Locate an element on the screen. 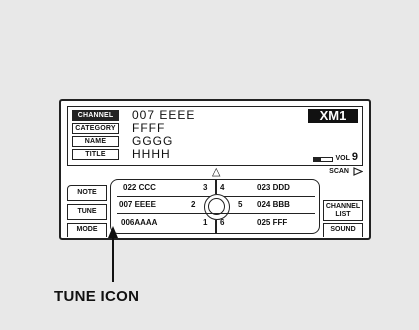 This screenshot has height=330, width=419. sound-button: SOUND is located at coordinates (343, 230).